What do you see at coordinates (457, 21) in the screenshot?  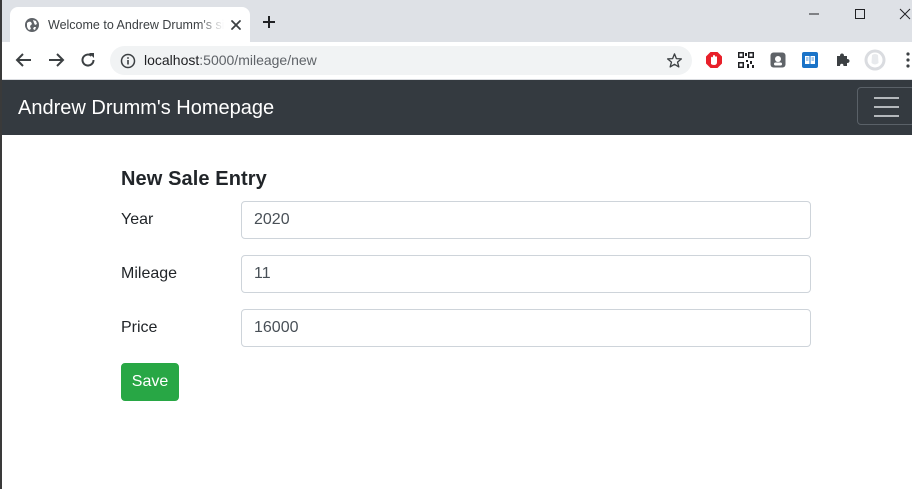 I see `tab-strip: Welcome to Andrew Drumm's site` at bounding box center [457, 21].